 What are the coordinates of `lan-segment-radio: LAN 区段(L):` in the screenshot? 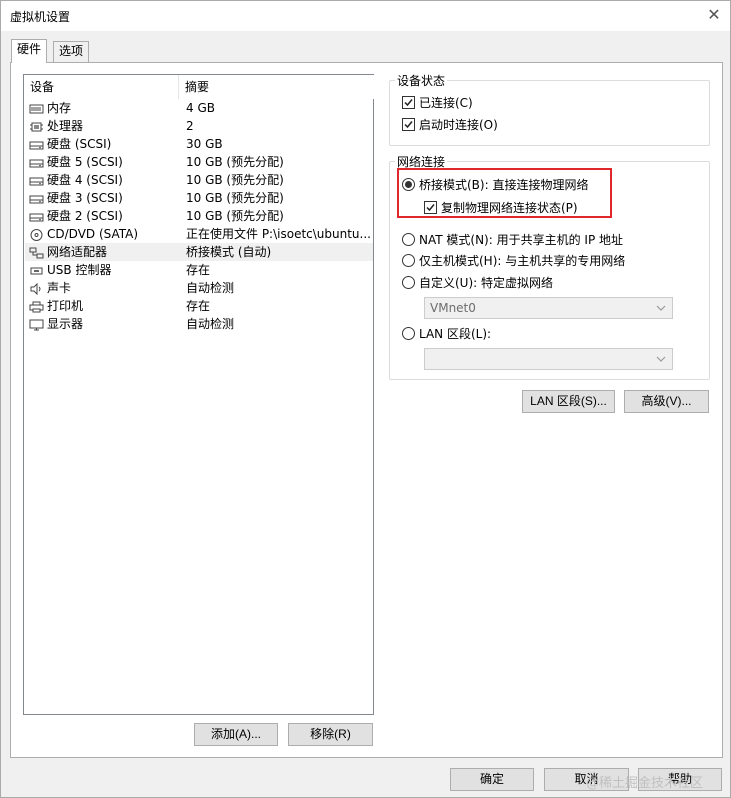 It's located at (446, 333).